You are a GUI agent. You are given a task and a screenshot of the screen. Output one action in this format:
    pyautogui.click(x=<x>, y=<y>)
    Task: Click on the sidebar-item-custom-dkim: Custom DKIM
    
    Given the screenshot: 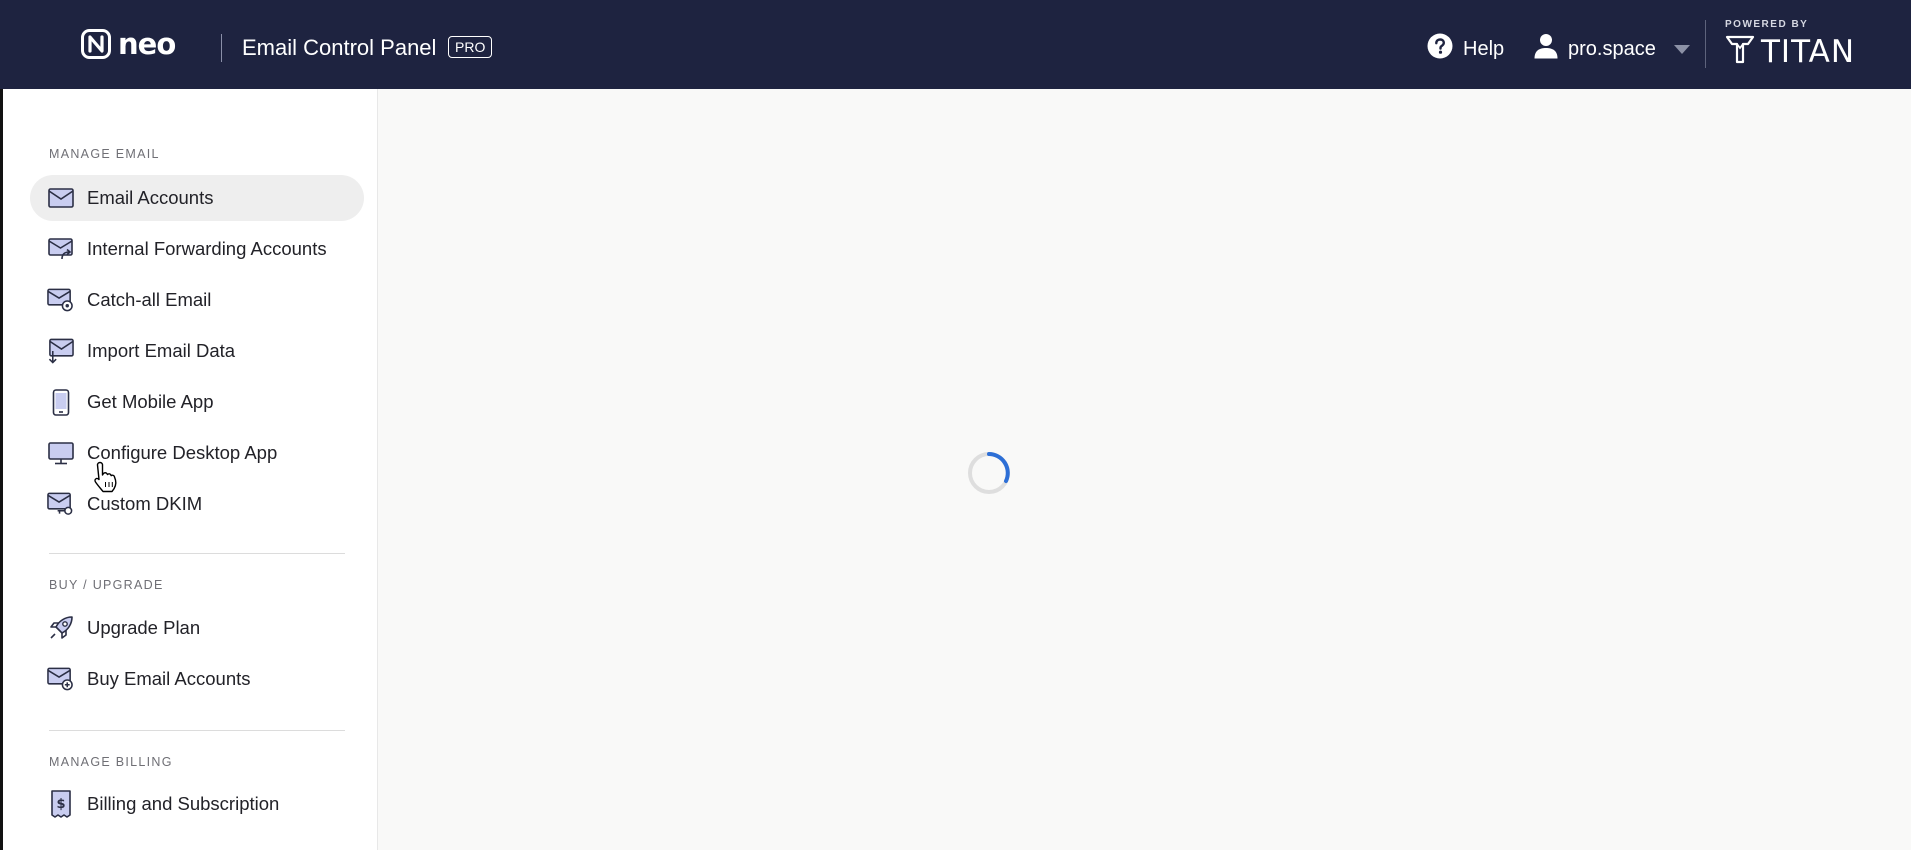 What is the action you would take?
    pyautogui.click(x=197, y=504)
    